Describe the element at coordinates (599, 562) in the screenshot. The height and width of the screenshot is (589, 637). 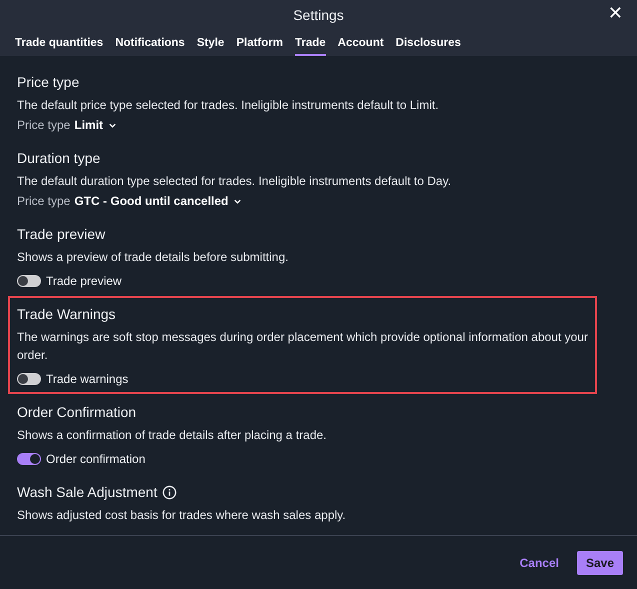
I see `save-button: Save` at that location.